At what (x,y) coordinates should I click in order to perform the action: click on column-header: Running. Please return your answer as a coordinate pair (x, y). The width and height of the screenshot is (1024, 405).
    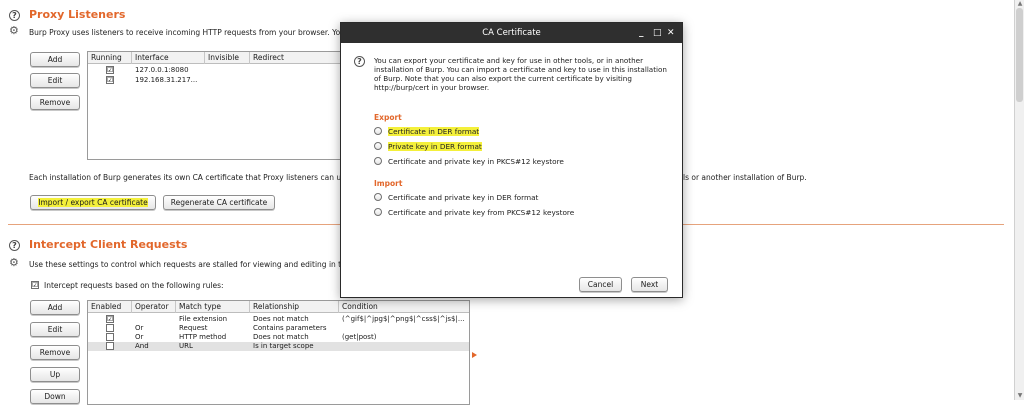
    Looking at the image, I should click on (110, 58).